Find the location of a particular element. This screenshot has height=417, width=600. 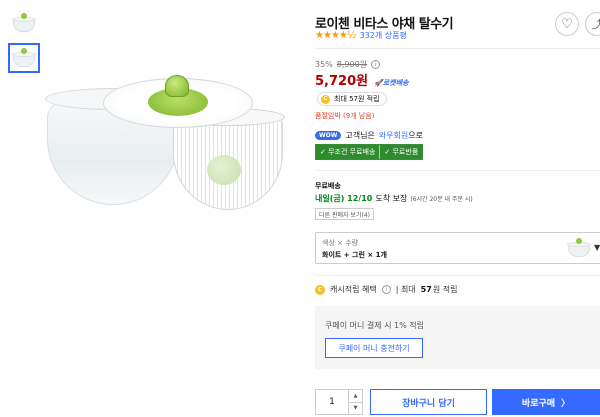

chevron-right-icon: 〉 is located at coordinates (566, 403).